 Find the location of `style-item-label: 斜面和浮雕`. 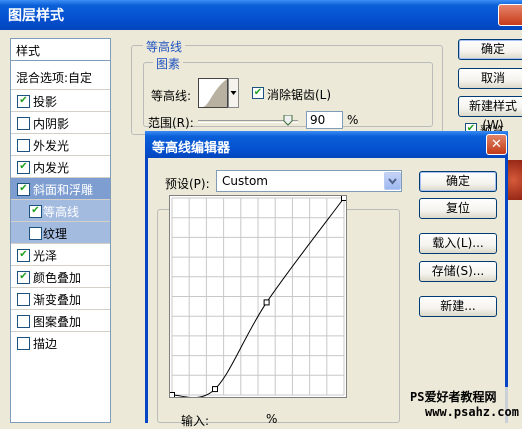

style-item-label: 斜面和浮雕 is located at coordinates (63, 190).